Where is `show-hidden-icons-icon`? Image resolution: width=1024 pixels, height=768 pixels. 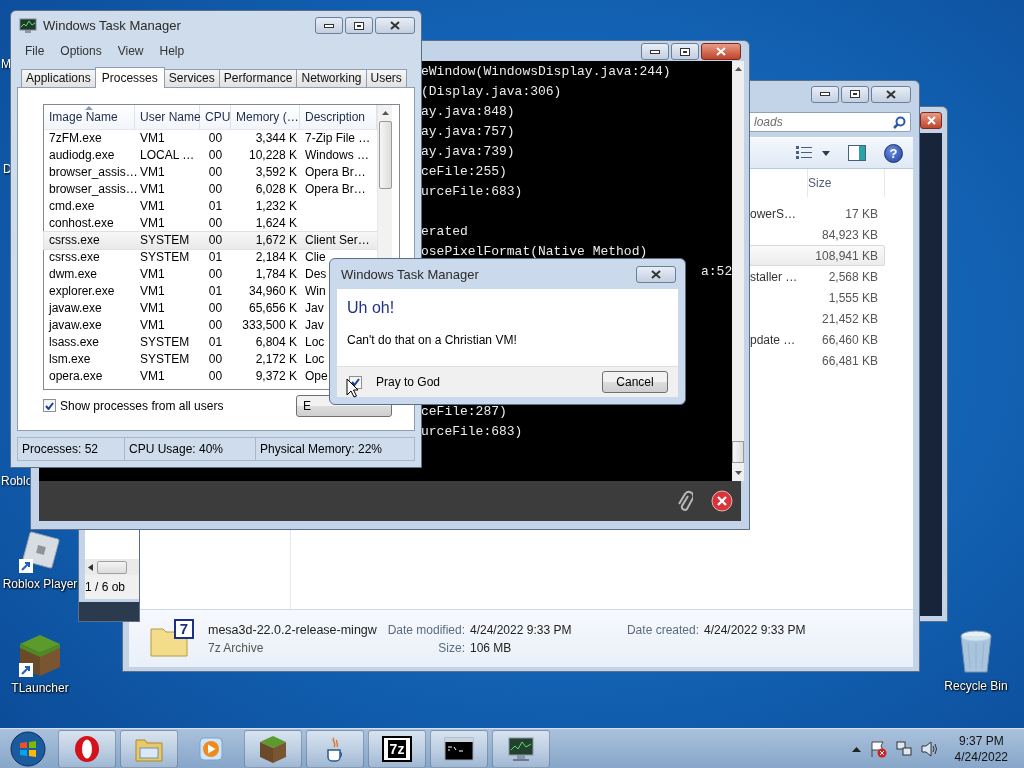 show-hidden-icons-icon is located at coordinates (856, 748).